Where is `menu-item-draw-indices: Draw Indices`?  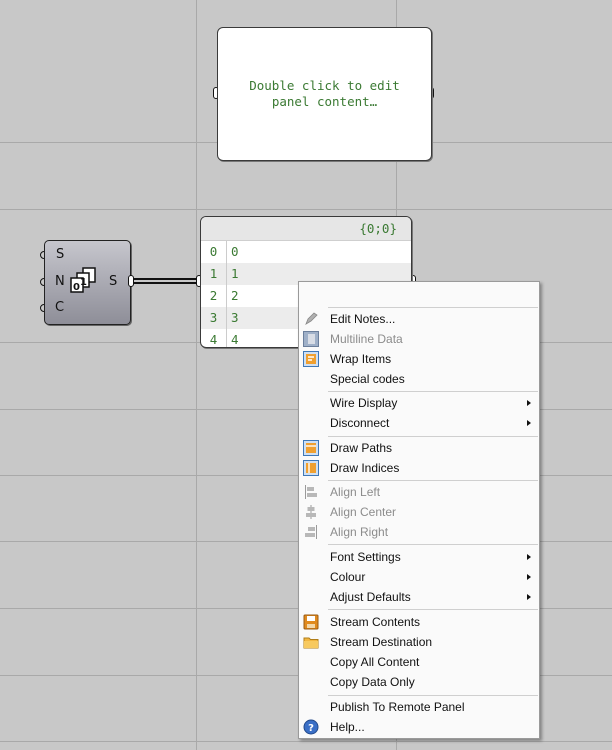
menu-item-draw-indices: Draw Indices is located at coordinates (419, 468).